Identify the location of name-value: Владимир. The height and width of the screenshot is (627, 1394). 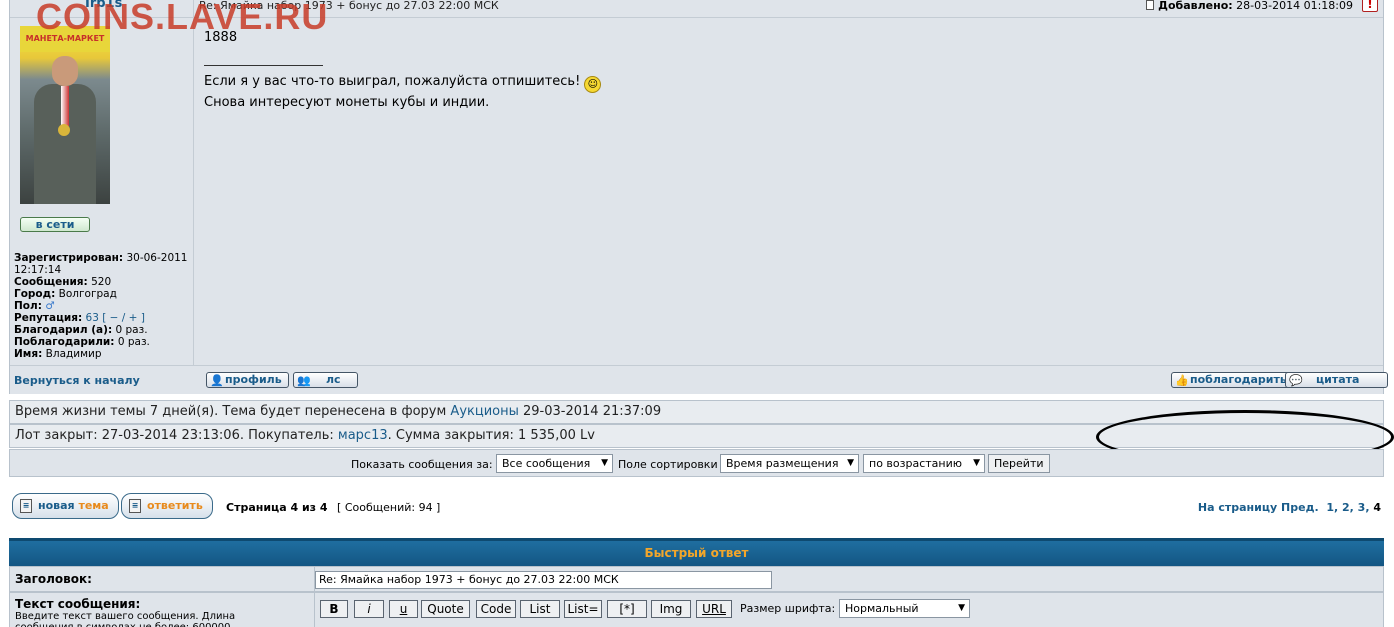
(73, 354).